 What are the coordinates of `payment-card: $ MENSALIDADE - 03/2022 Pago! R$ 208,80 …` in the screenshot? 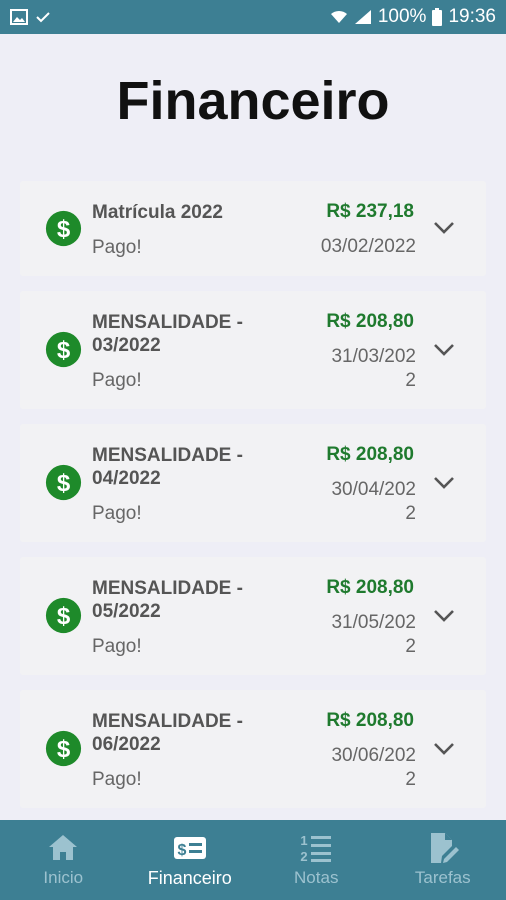 It's located at (253, 350).